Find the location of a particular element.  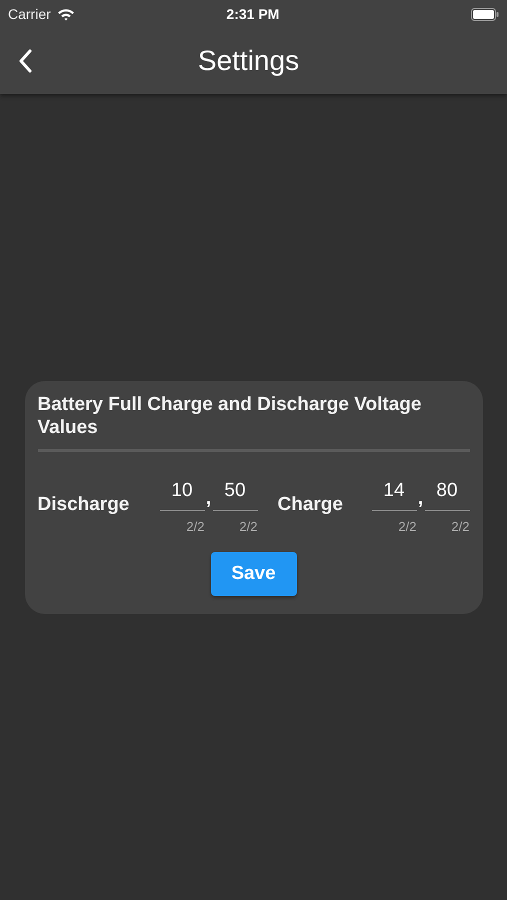

field-label: Discharge is located at coordinates (84, 505).